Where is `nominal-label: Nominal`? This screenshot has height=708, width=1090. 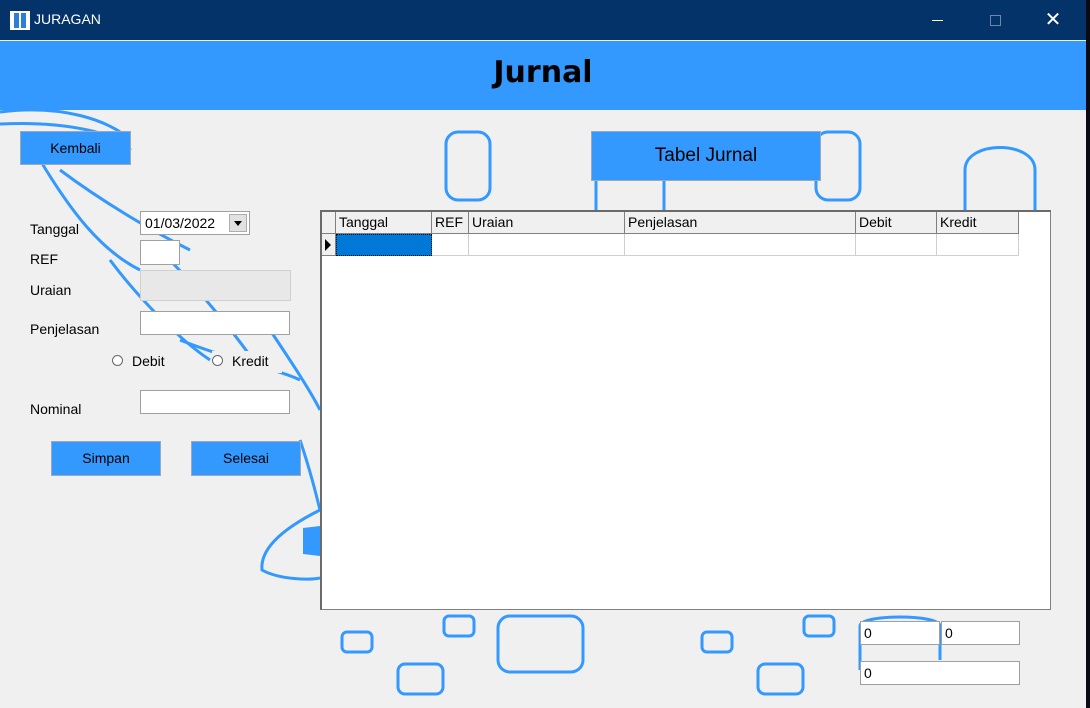
nominal-label: Nominal is located at coordinates (56, 409).